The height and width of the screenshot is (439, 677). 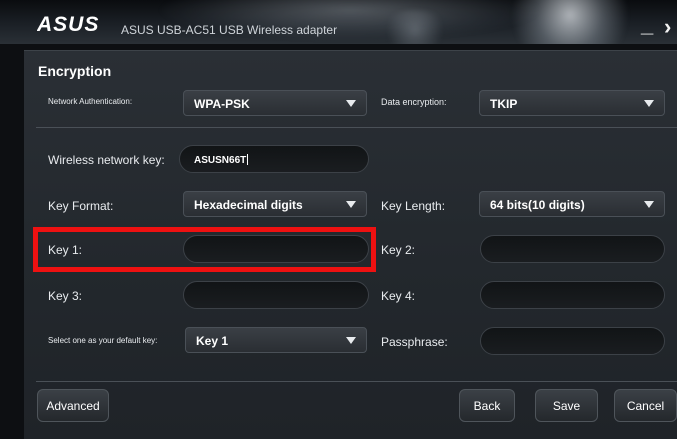 What do you see at coordinates (414, 342) in the screenshot?
I see `passphrase-label: Passphrase:` at bounding box center [414, 342].